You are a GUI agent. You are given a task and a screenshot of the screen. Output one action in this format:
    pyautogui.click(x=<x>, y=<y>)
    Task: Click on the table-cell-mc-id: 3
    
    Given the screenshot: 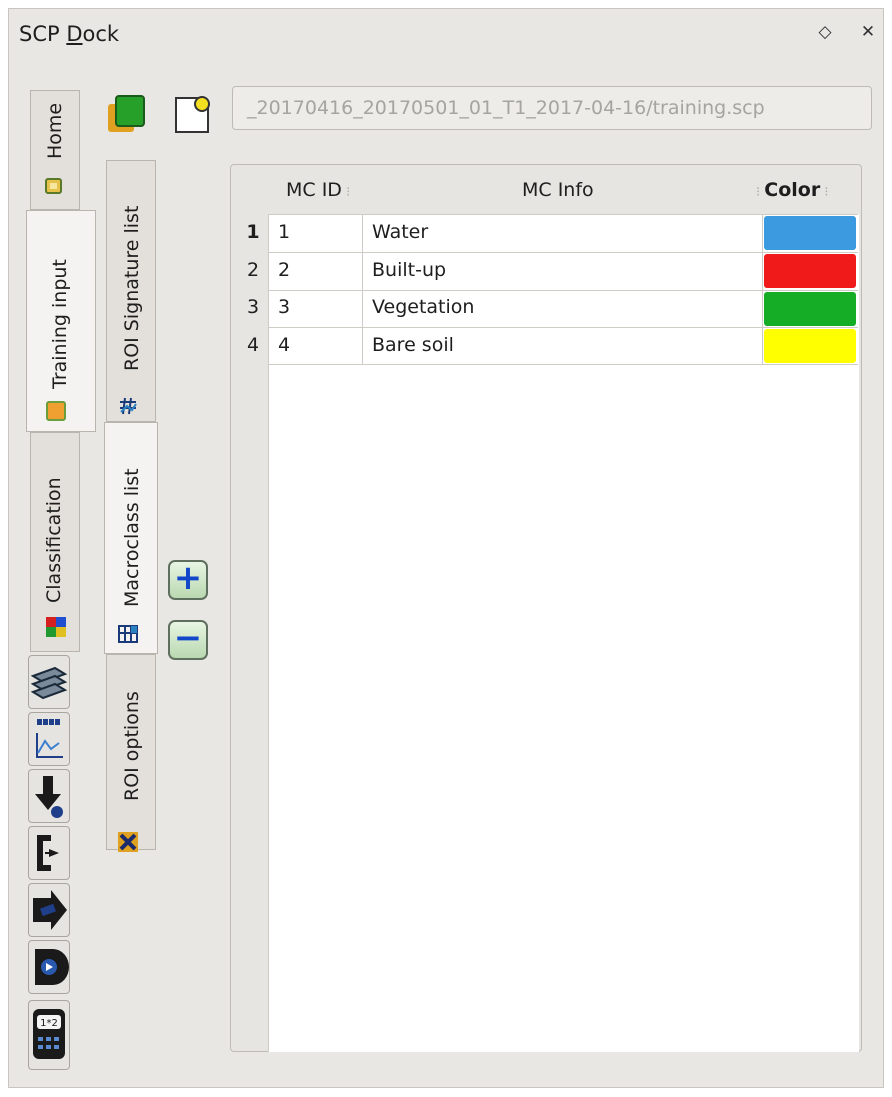 What is the action you would take?
    pyautogui.click(x=284, y=307)
    